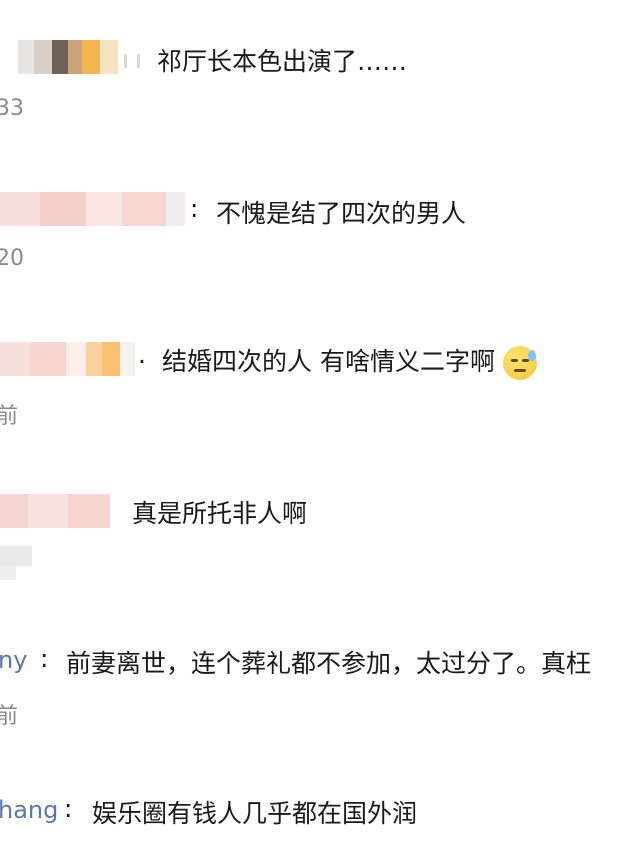 The image size is (640, 851). What do you see at coordinates (329, 663) in the screenshot?
I see `comment-text: 前妻离世，连个葬礼都不参加，太过分了。真枉` at bounding box center [329, 663].